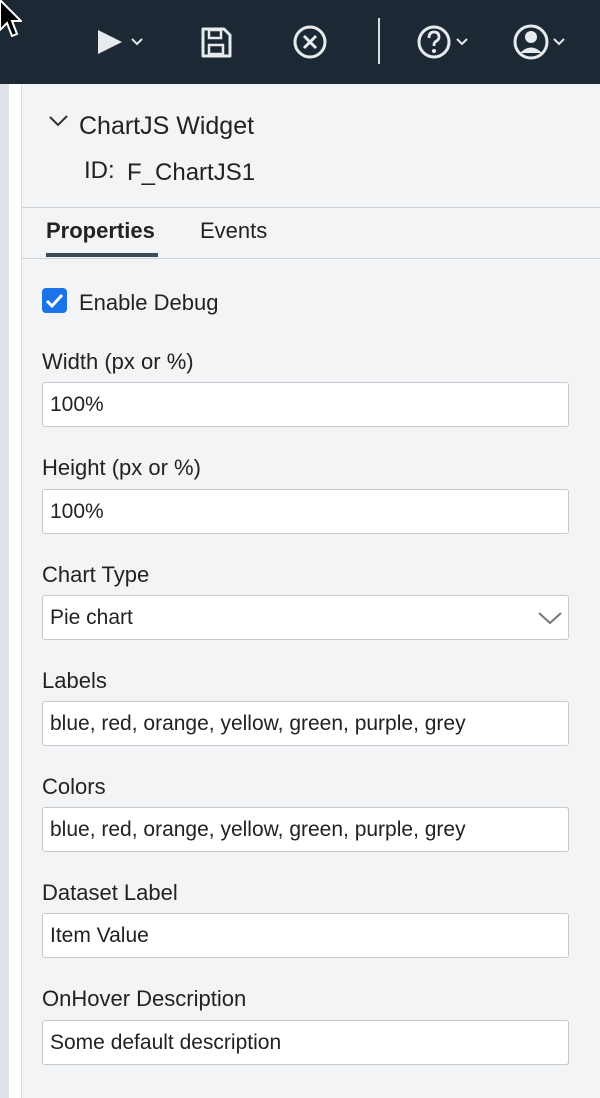  I want to click on cancel-icon, so click(310, 42).